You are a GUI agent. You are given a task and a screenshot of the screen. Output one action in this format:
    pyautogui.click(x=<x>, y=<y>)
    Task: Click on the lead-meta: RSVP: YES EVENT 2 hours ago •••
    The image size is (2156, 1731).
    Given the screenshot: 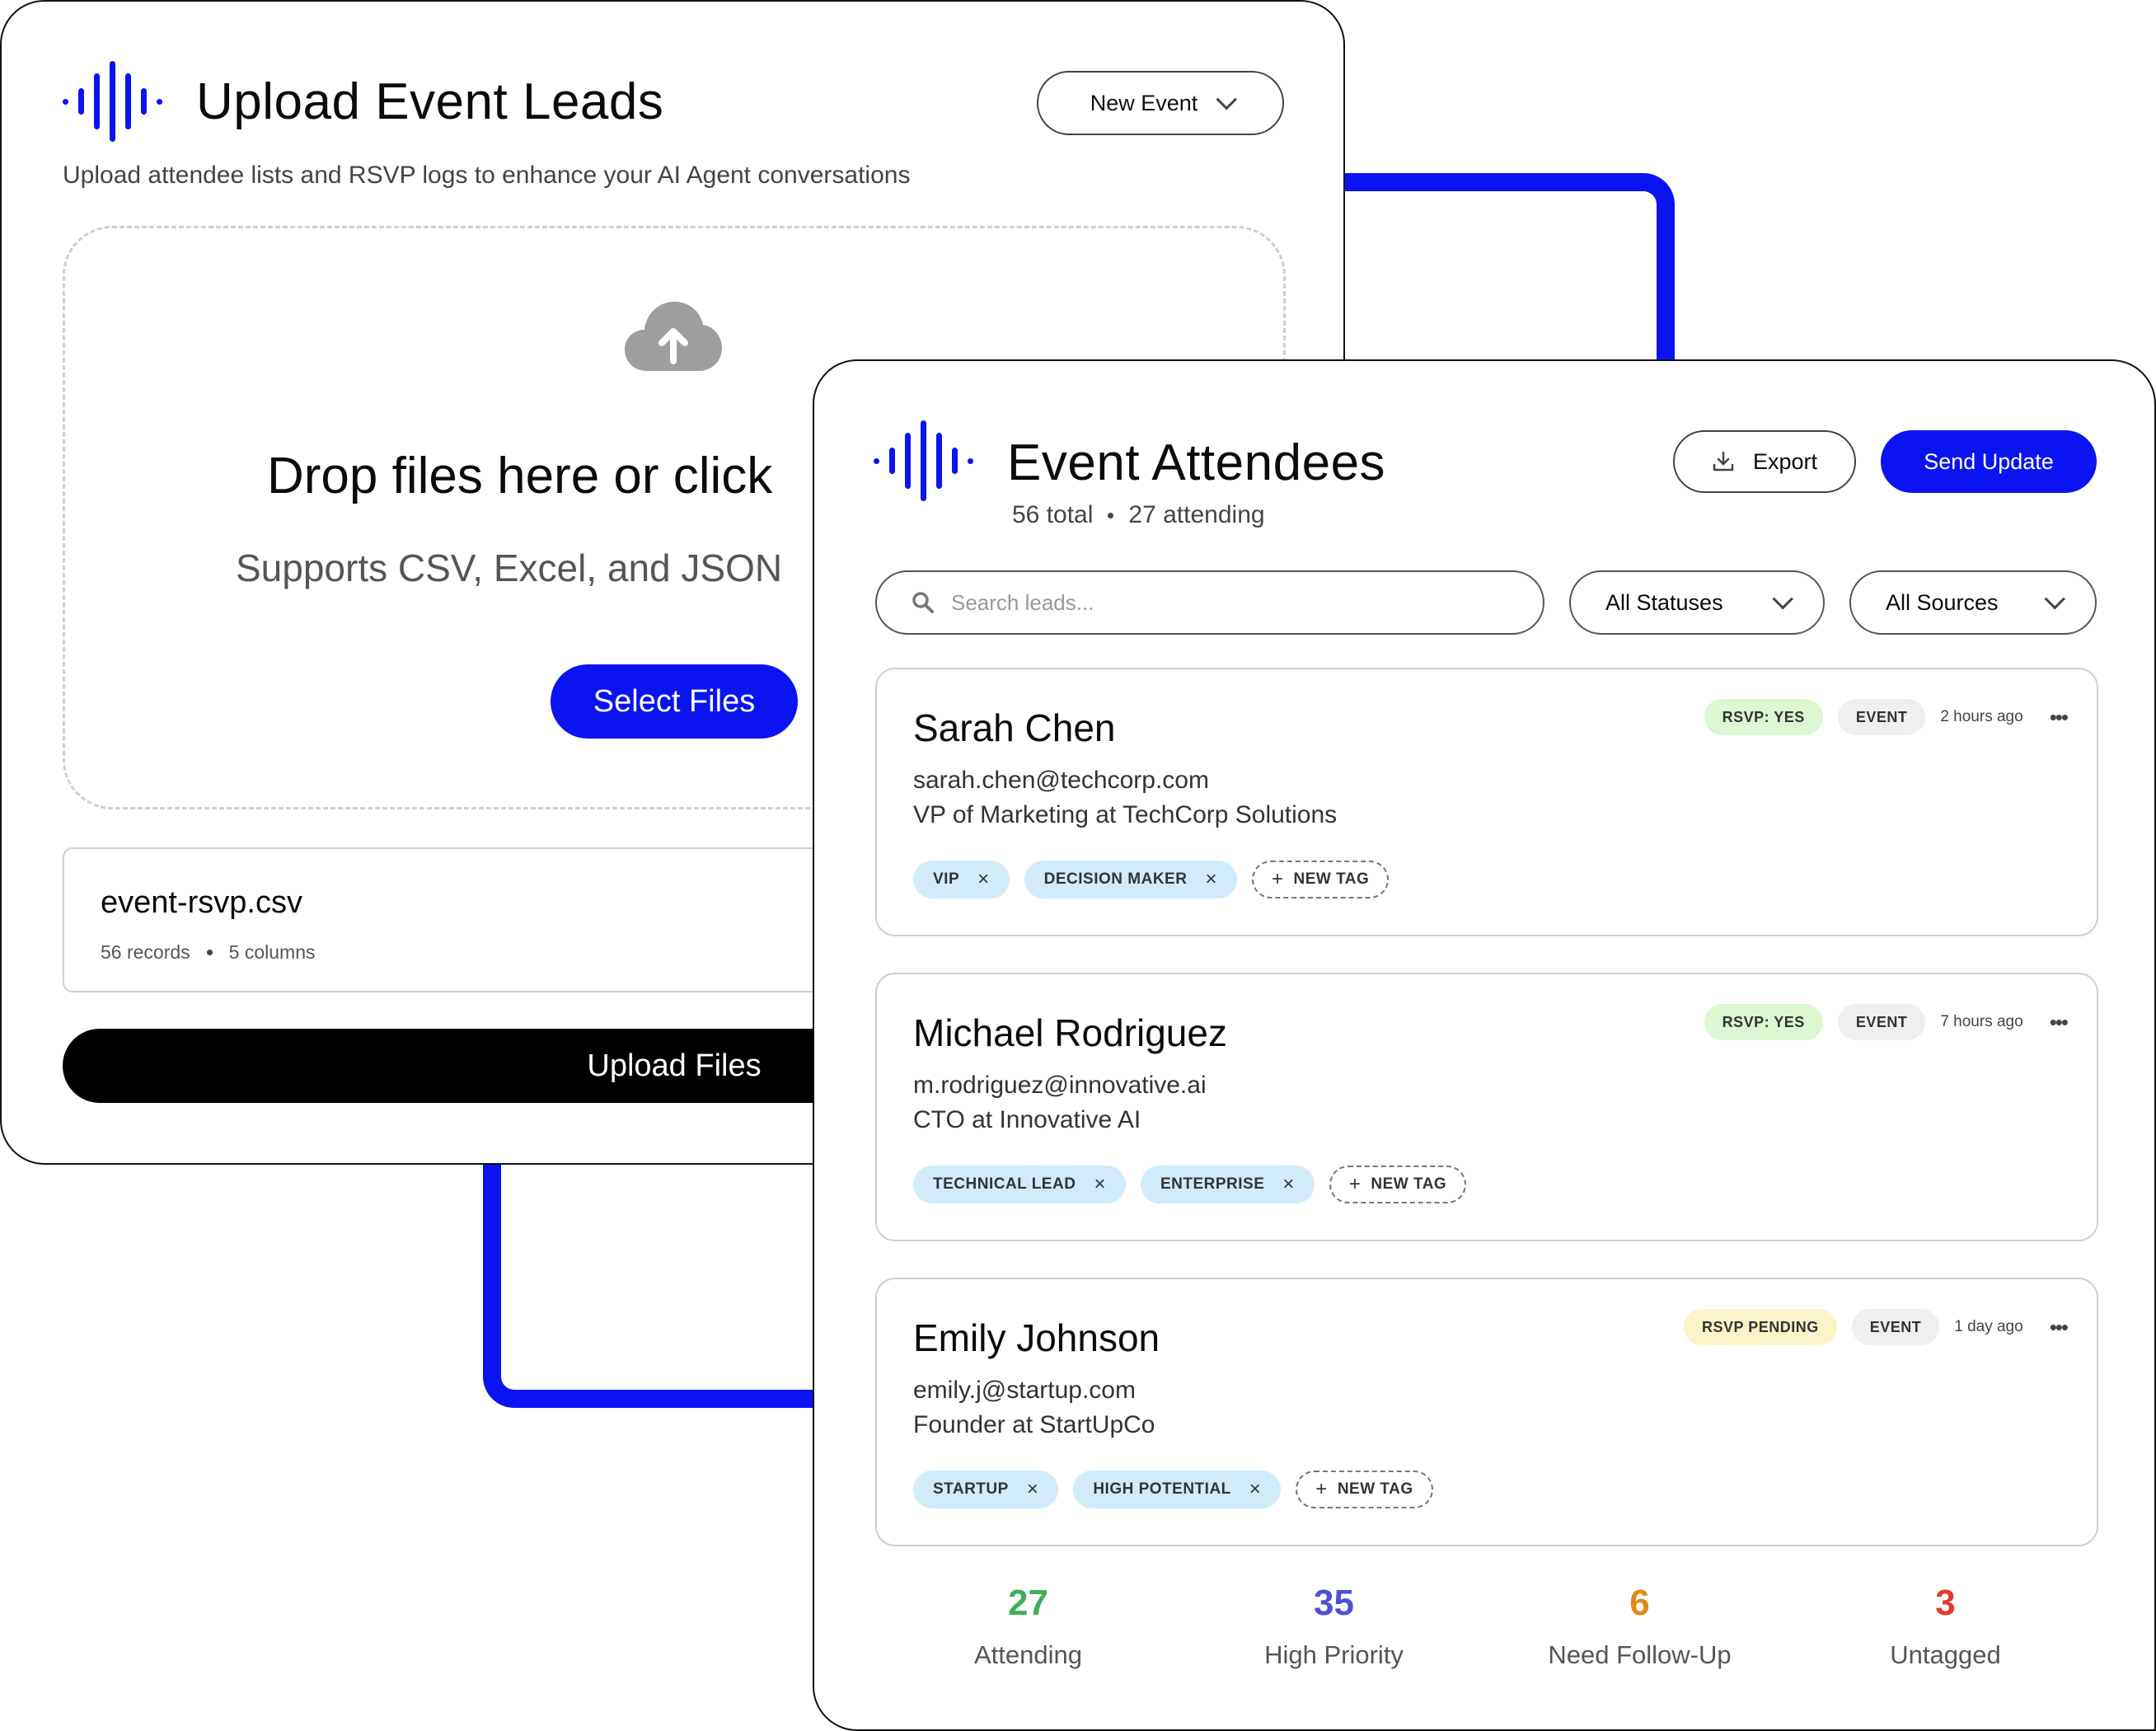 What is the action you would take?
    pyautogui.click(x=1886, y=717)
    